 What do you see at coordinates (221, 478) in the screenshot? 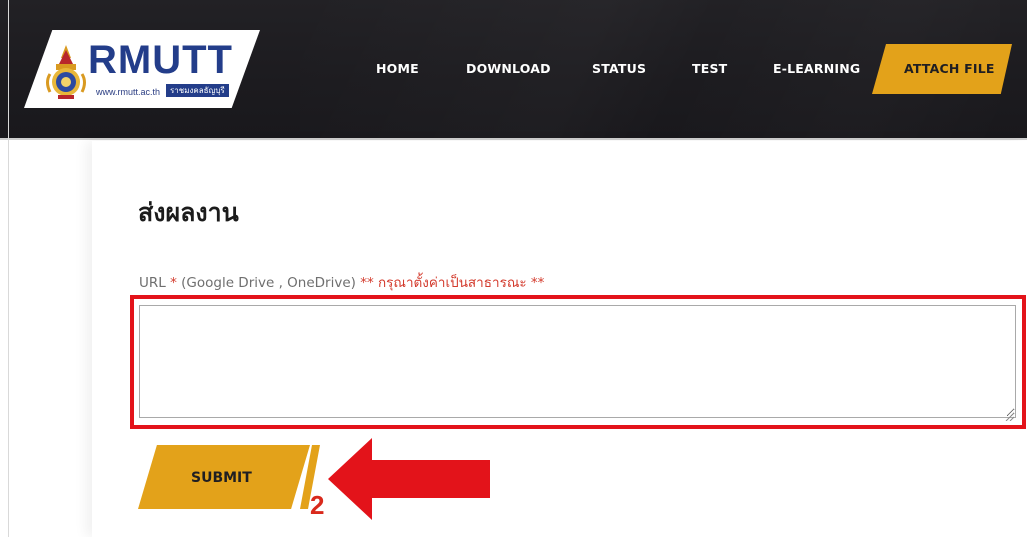
I see `submit-button-label: SUBMIT` at bounding box center [221, 478].